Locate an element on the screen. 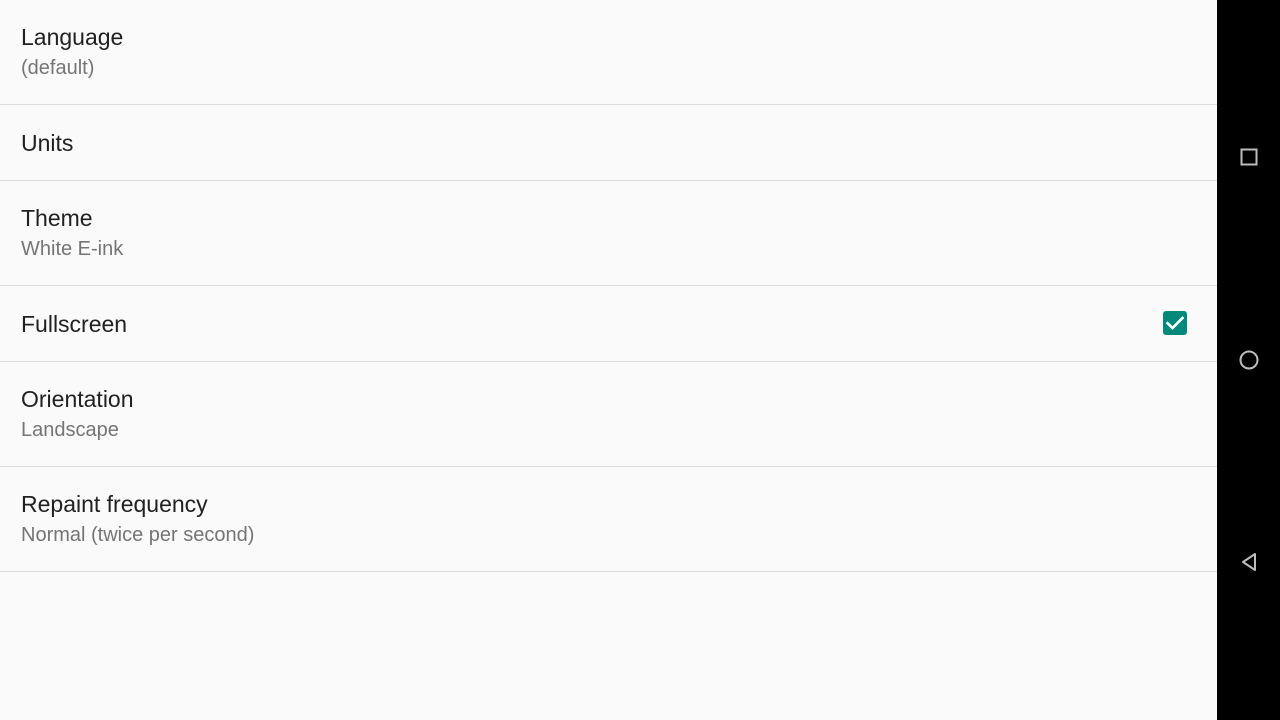 This screenshot has width=1280, height=720. setting-language-summary: (default) is located at coordinates (58, 68).